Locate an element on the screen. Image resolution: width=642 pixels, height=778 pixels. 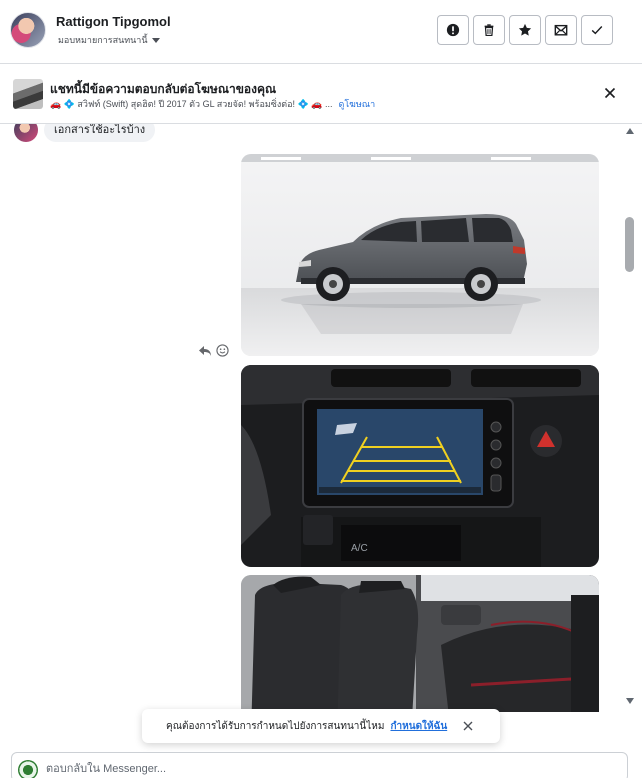
mark-unread-button is located at coordinates (561, 30).